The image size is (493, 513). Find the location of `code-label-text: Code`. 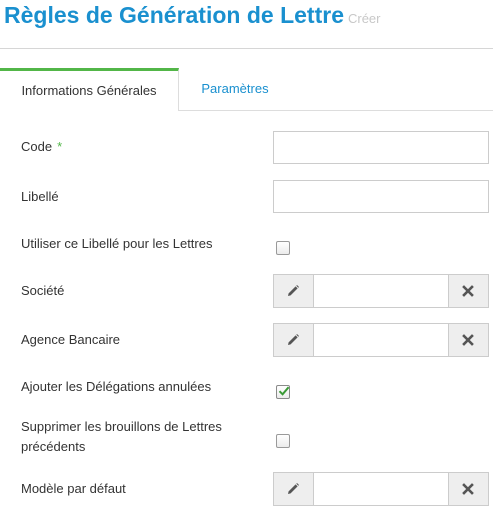

code-label-text: Code is located at coordinates (37, 146).